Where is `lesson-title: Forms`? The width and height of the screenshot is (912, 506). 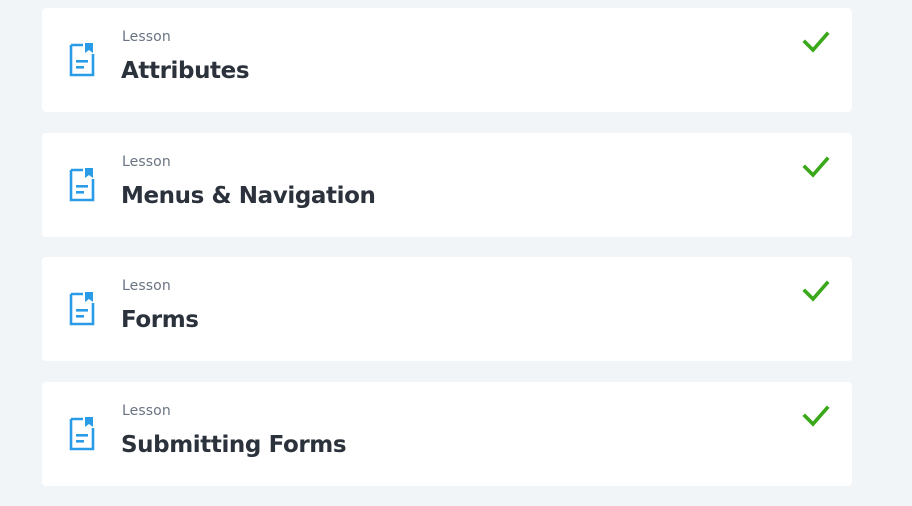 lesson-title: Forms is located at coordinates (160, 320).